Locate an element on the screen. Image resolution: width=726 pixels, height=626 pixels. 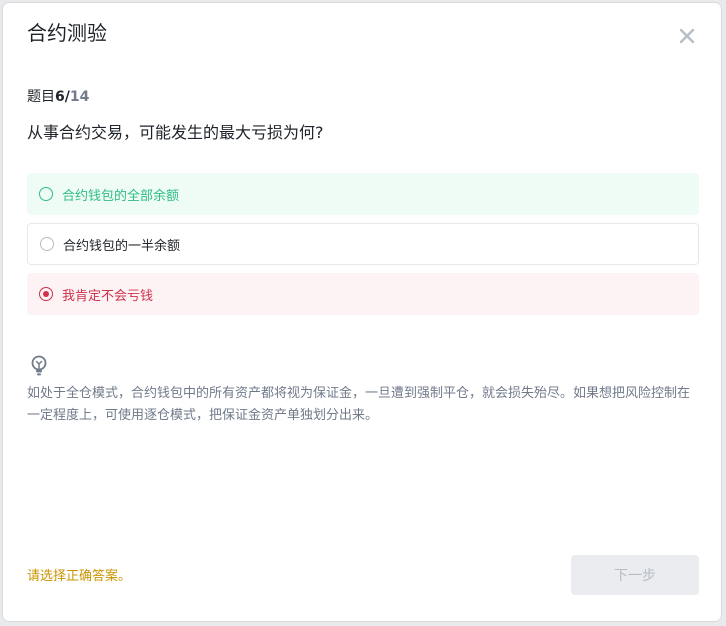
option-selected-wrong: 我肯定不会亏钱 is located at coordinates (363, 294).